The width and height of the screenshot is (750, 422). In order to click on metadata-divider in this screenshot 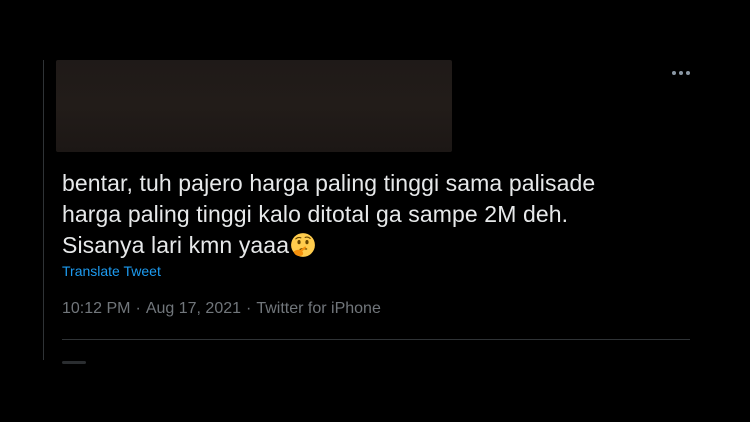, I will do `click(376, 339)`.